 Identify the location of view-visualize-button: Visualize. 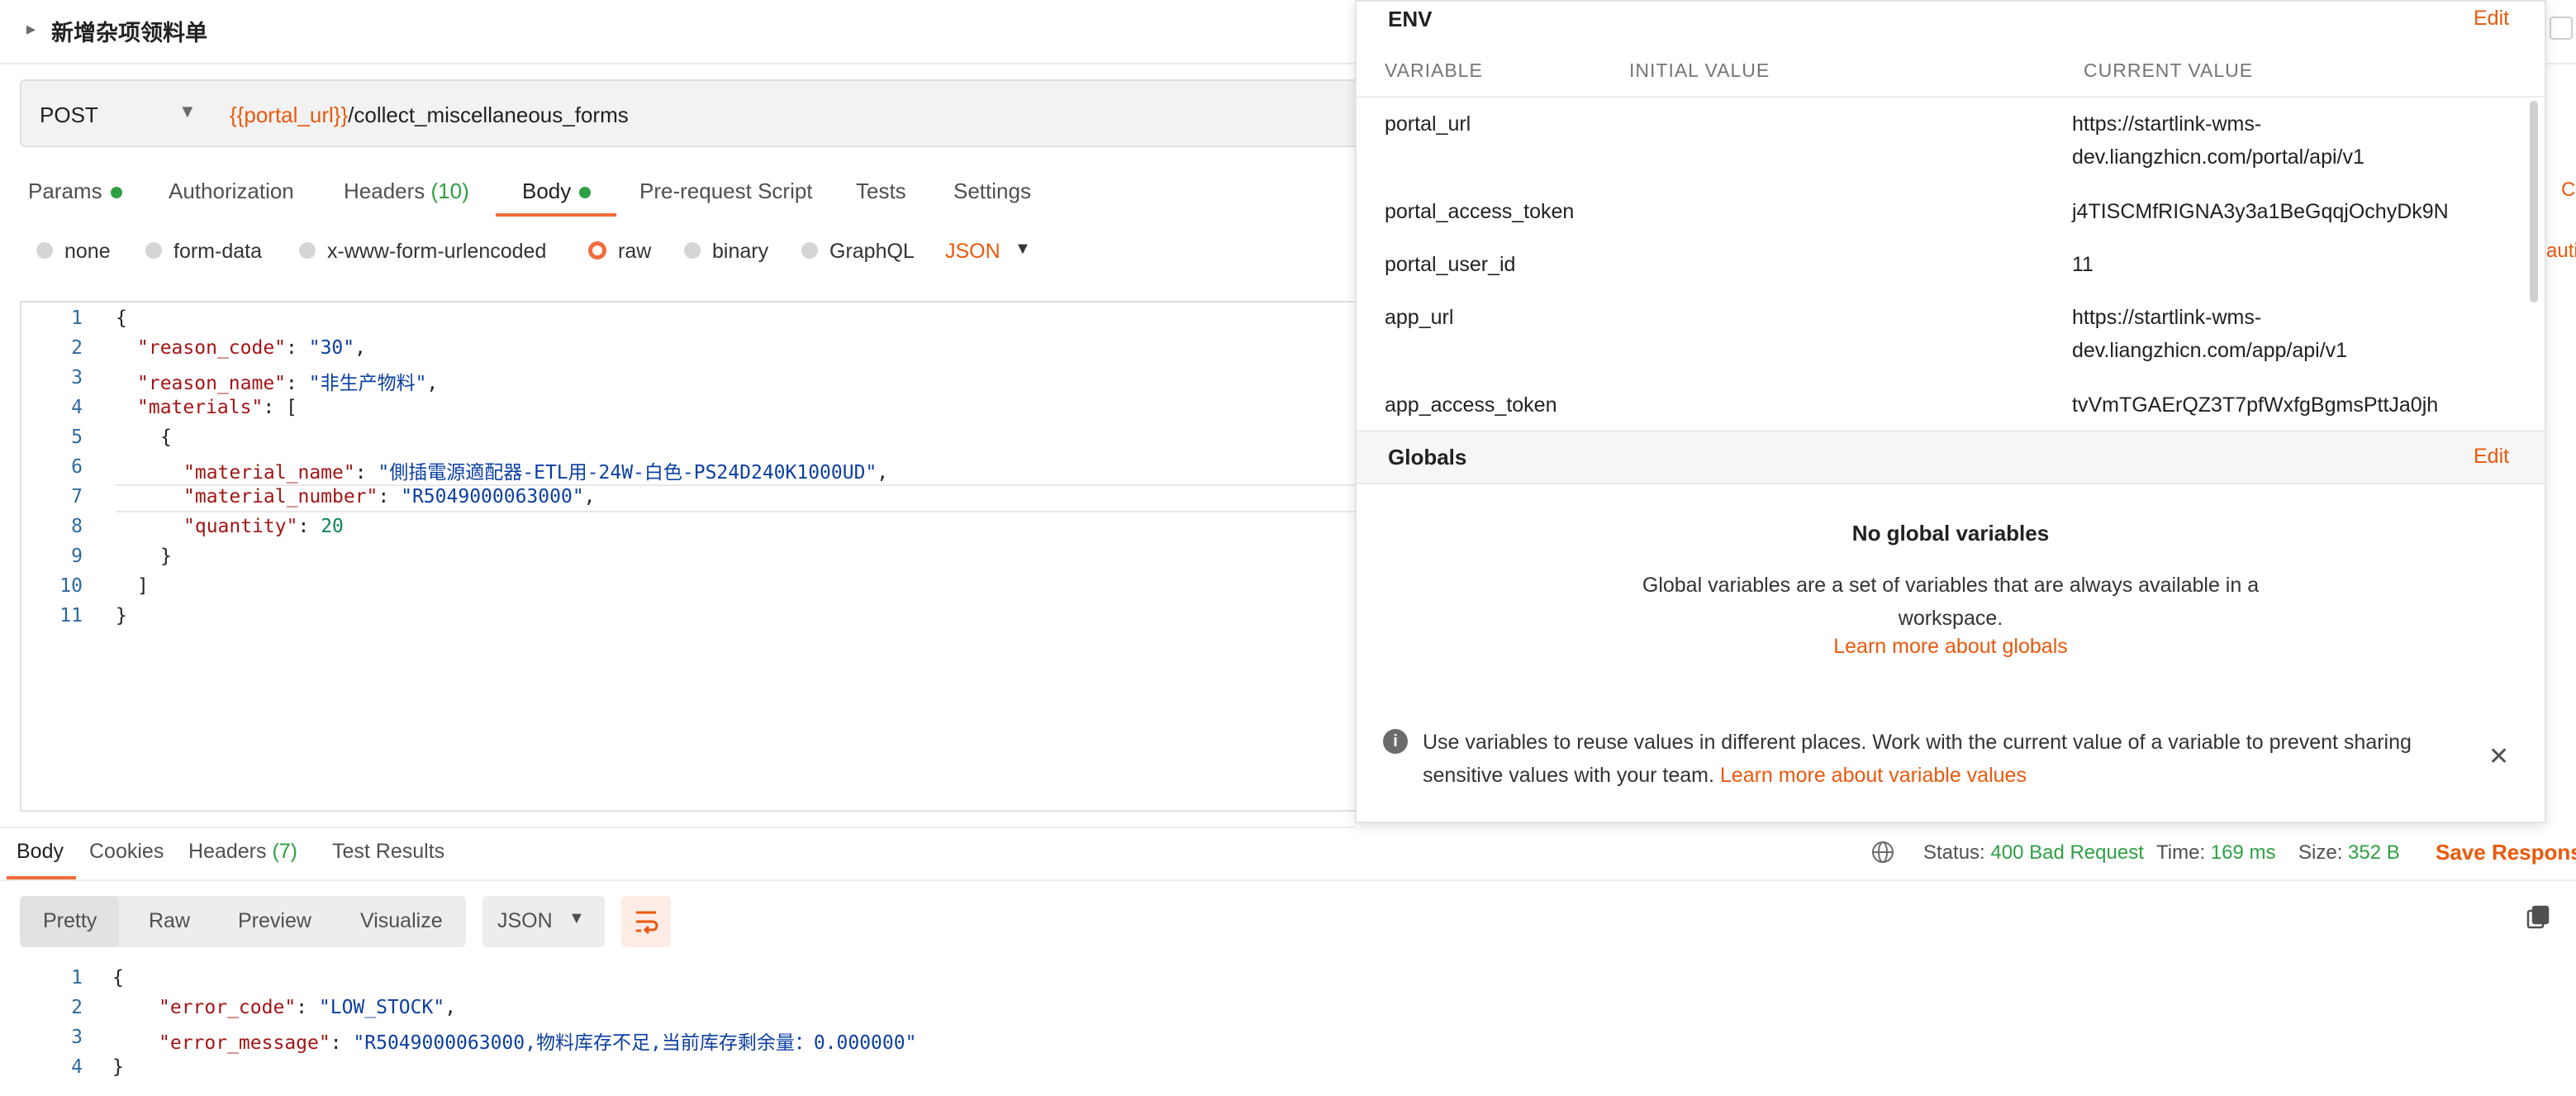
(401, 921).